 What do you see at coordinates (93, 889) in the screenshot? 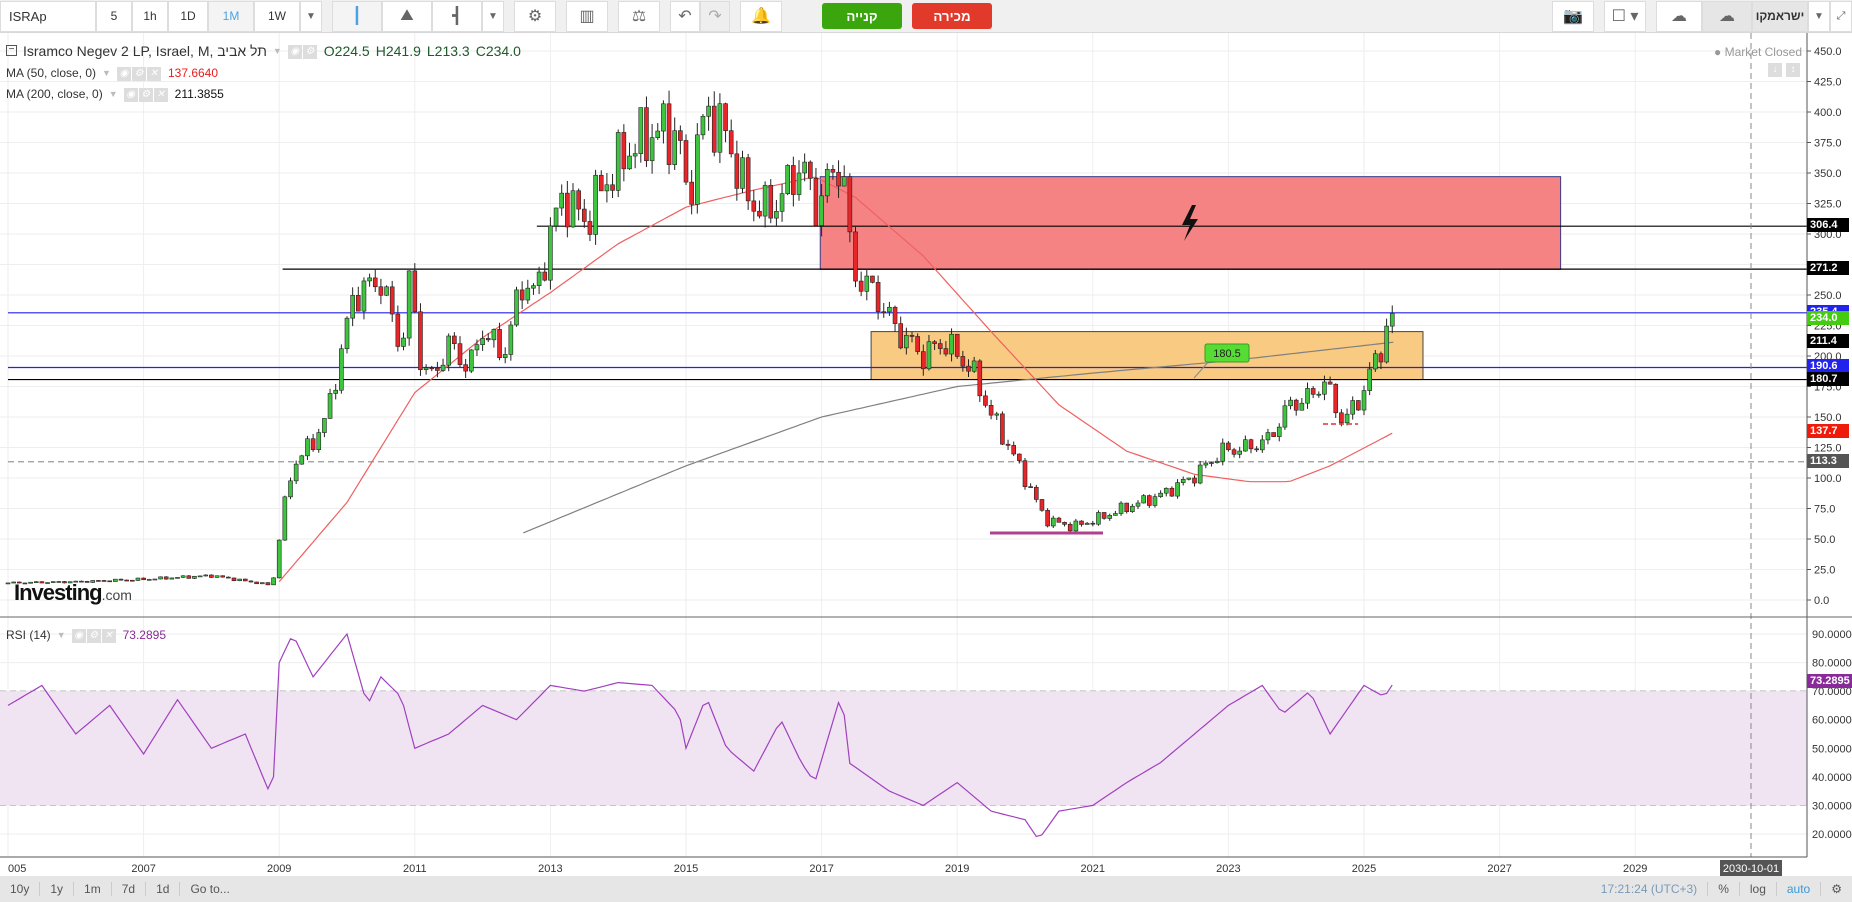
I see `range-1m: 1m` at bounding box center [93, 889].